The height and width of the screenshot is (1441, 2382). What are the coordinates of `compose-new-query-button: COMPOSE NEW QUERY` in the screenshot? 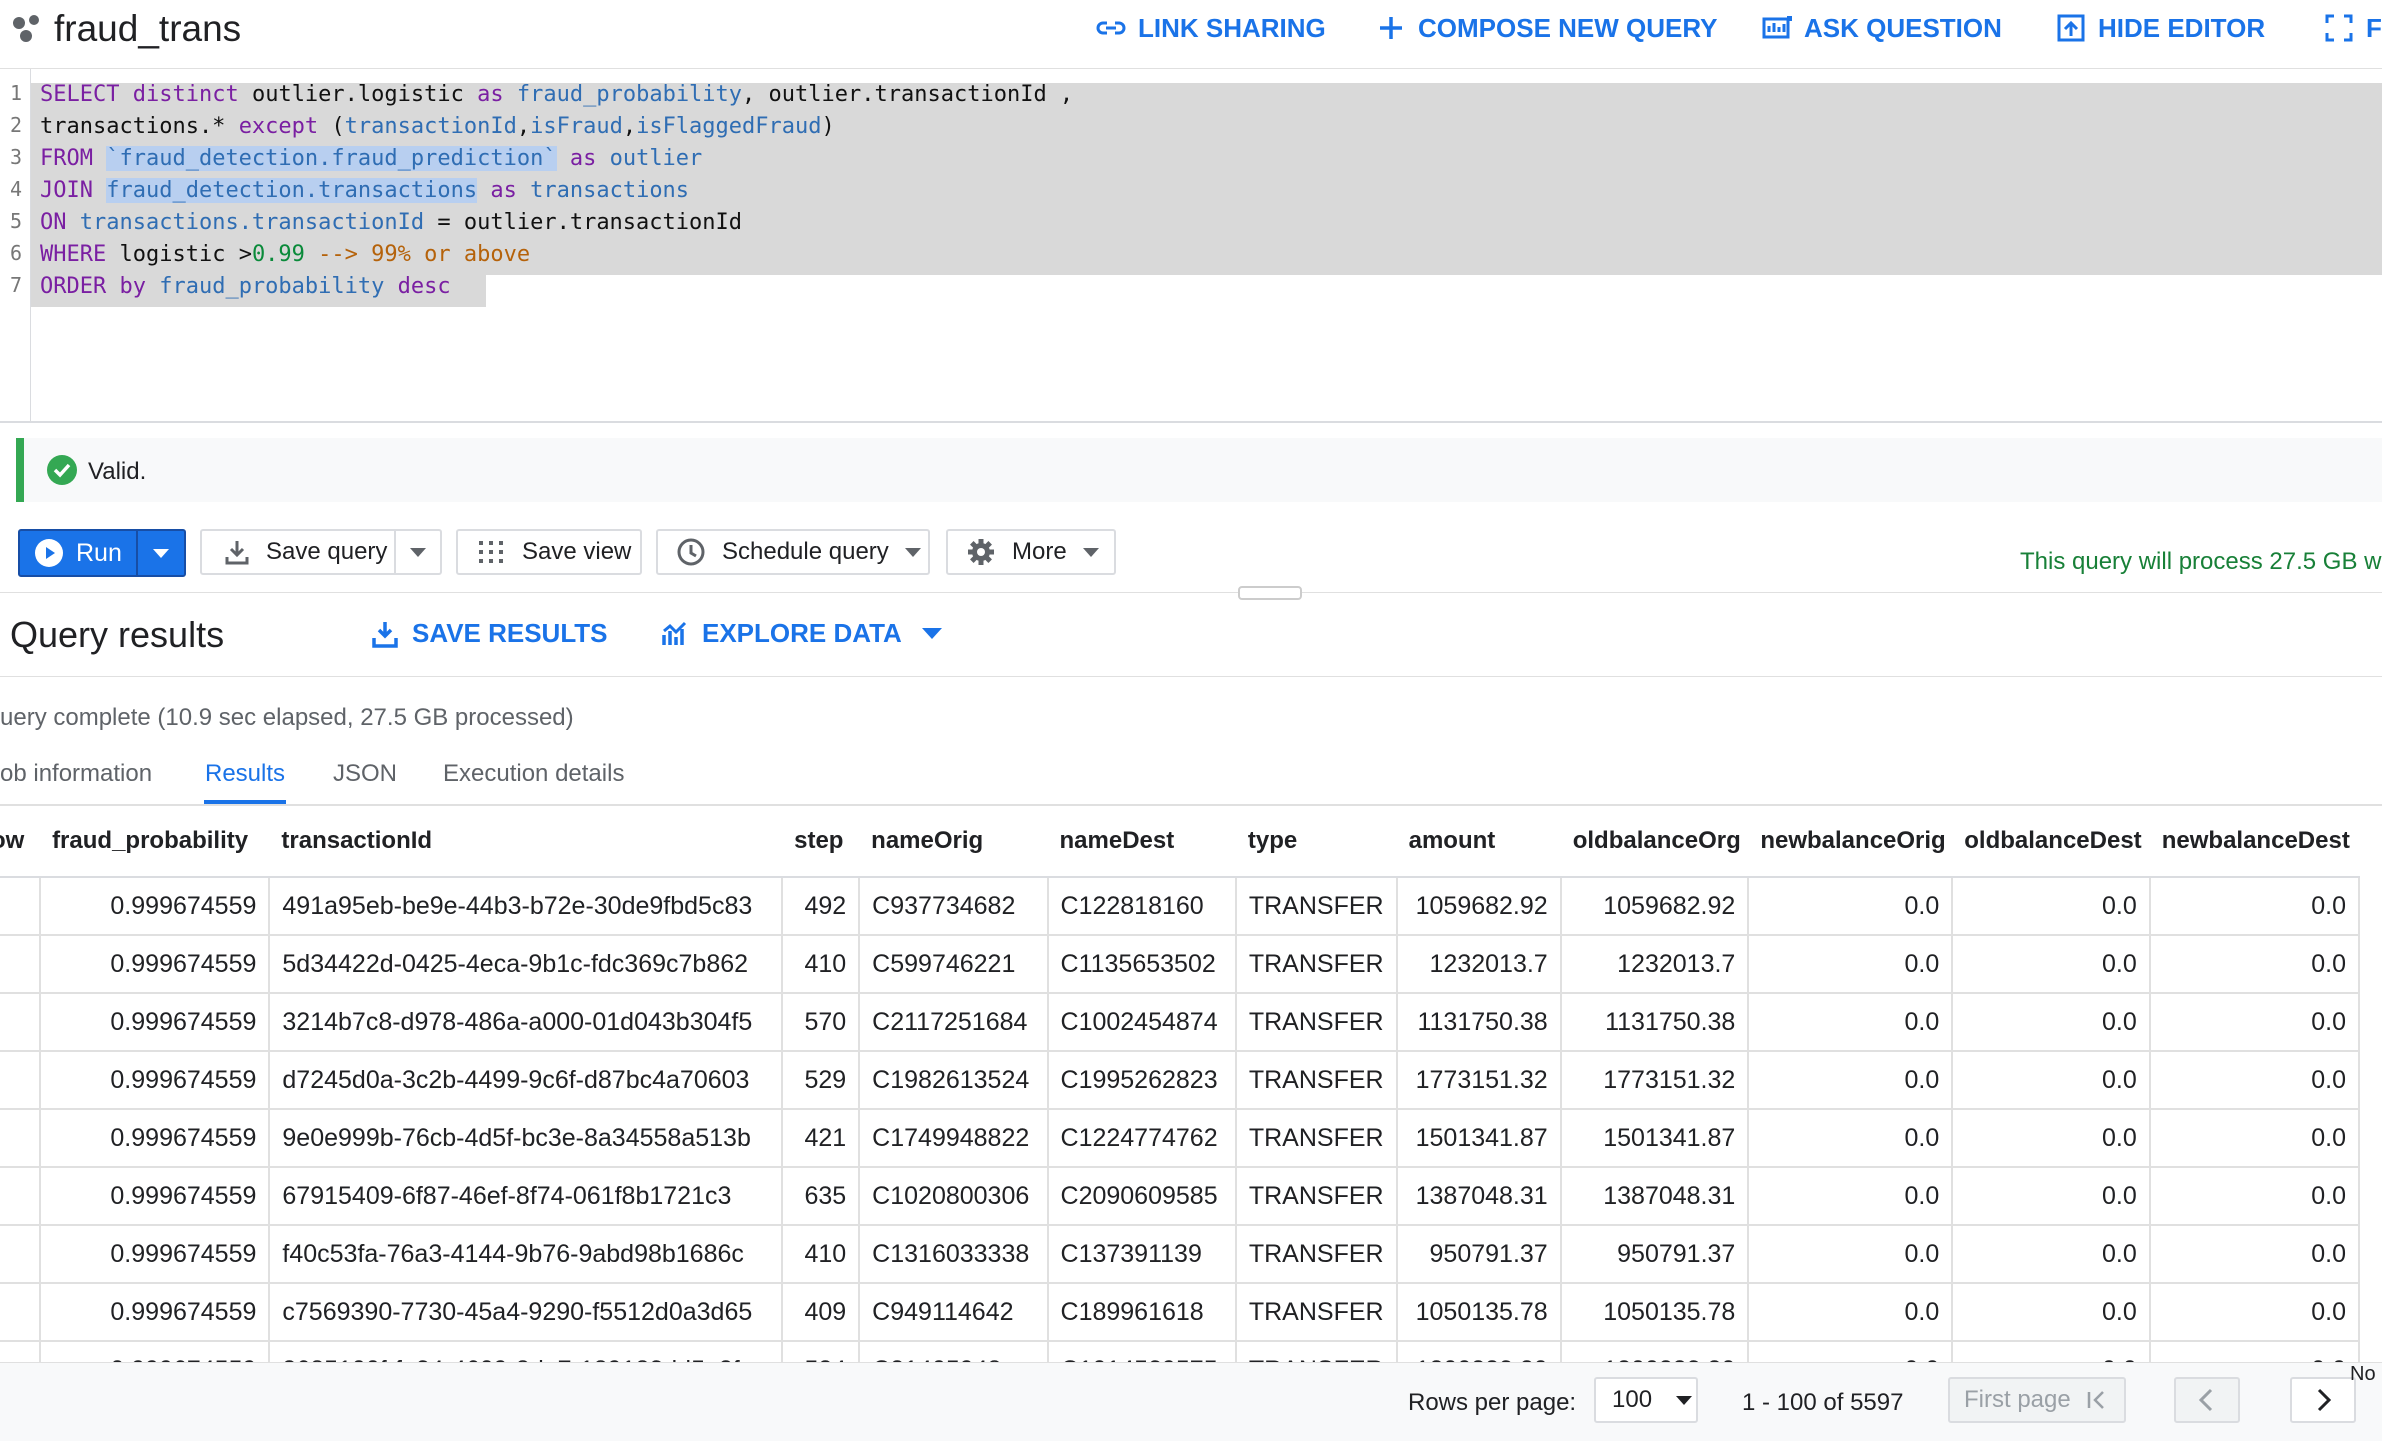 It's located at (1546, 28).